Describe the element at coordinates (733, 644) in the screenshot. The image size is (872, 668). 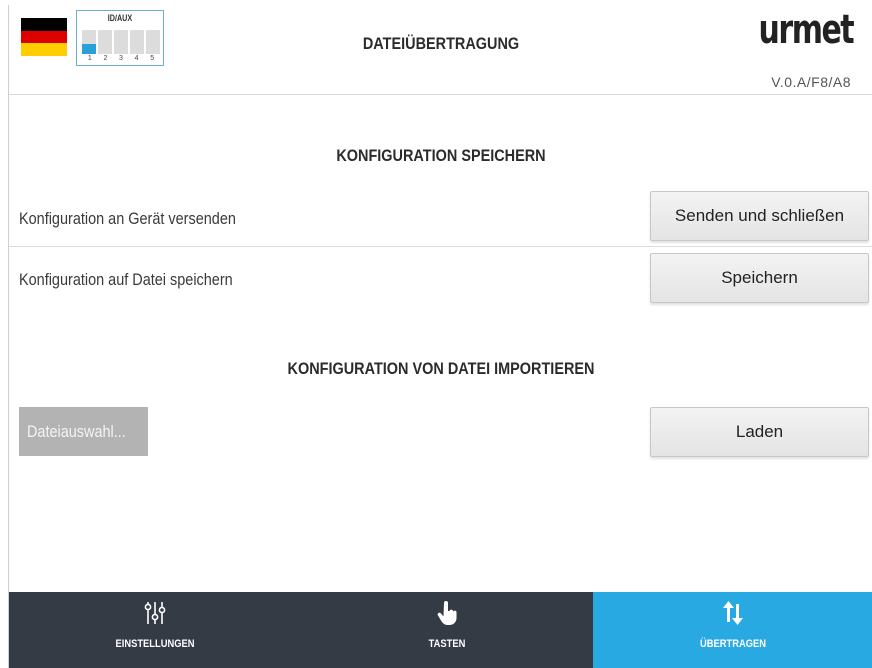
I see `nav-label: ÜBERTRAGEN` at that location.